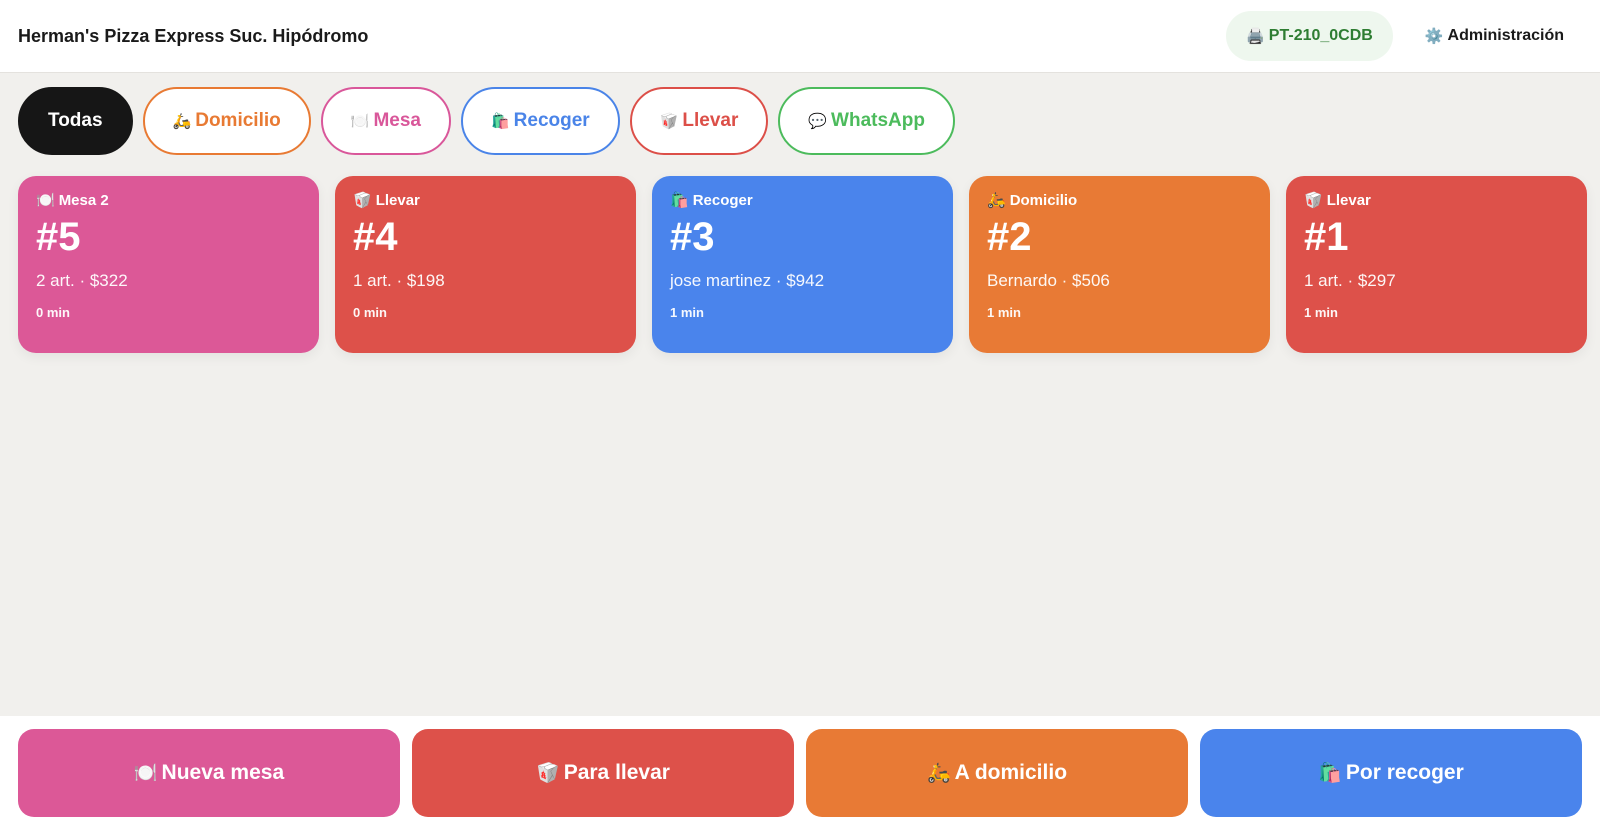 The height and width of the screenshot is (826, 1600). I want to click on printer-label: PT-210_0CDB, so click(1320, 35).